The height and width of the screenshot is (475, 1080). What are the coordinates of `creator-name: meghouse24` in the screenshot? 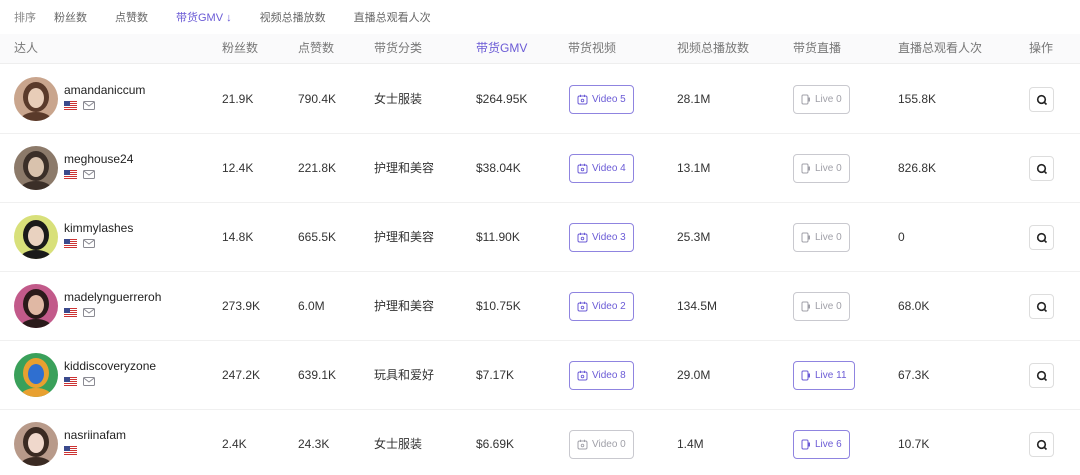 It's located at (98, 159).